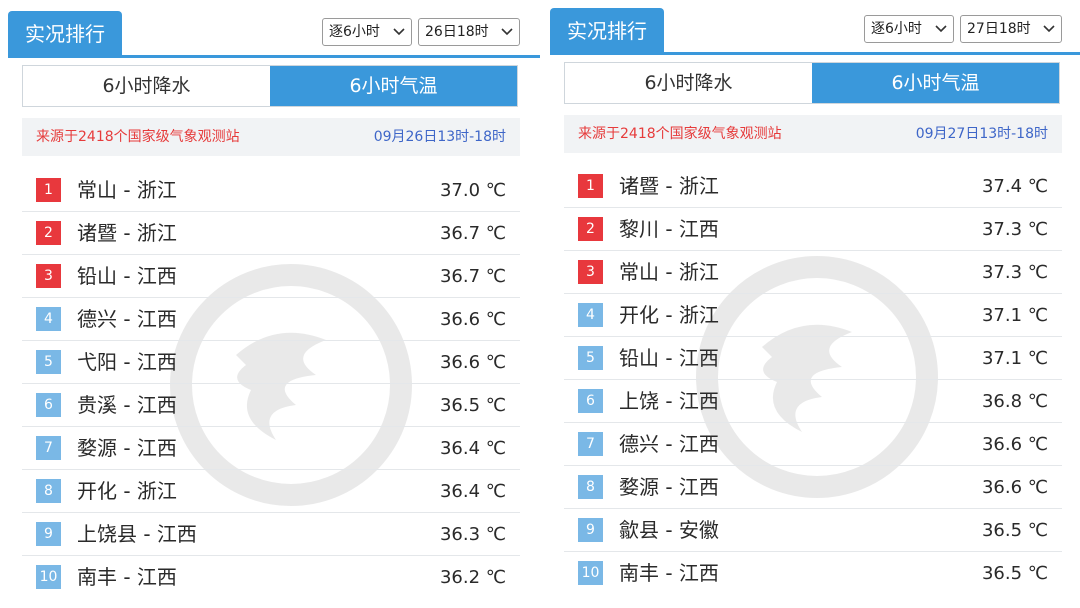  I want to click on station-name: 贵溪 - 江西, so click(127, 405).